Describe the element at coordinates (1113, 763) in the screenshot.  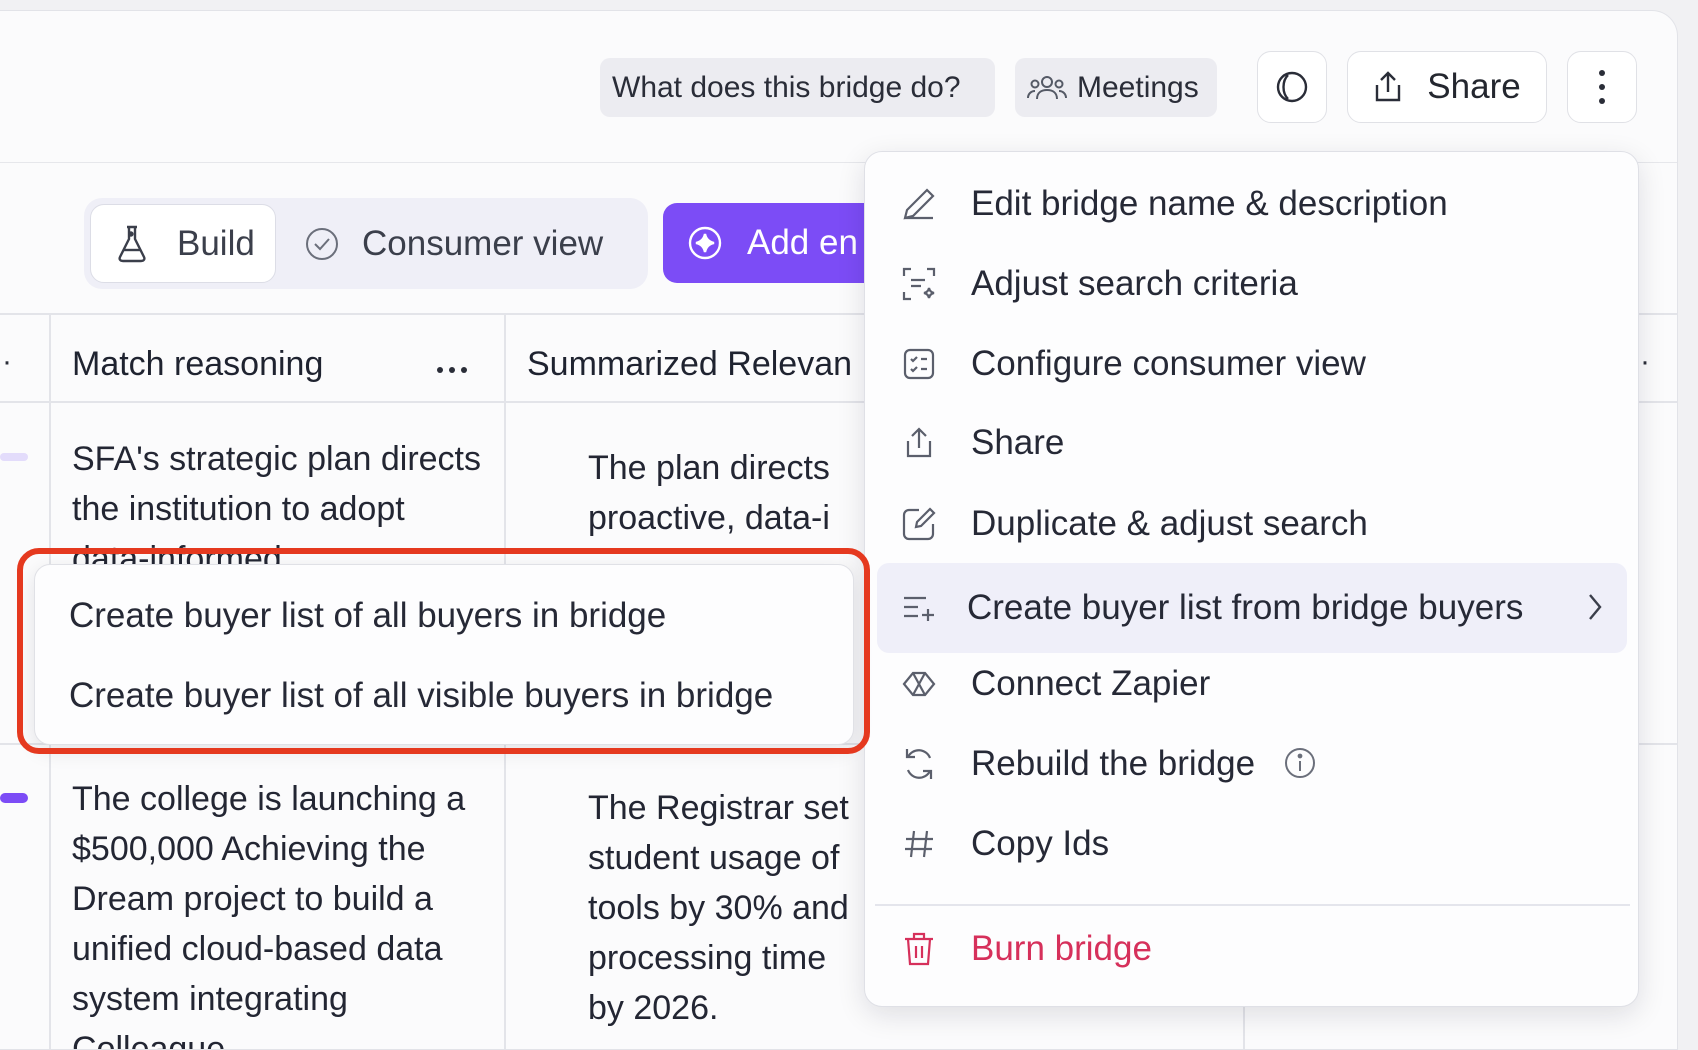
I see `menu-item-label: Rebuild the bridge` at that location.